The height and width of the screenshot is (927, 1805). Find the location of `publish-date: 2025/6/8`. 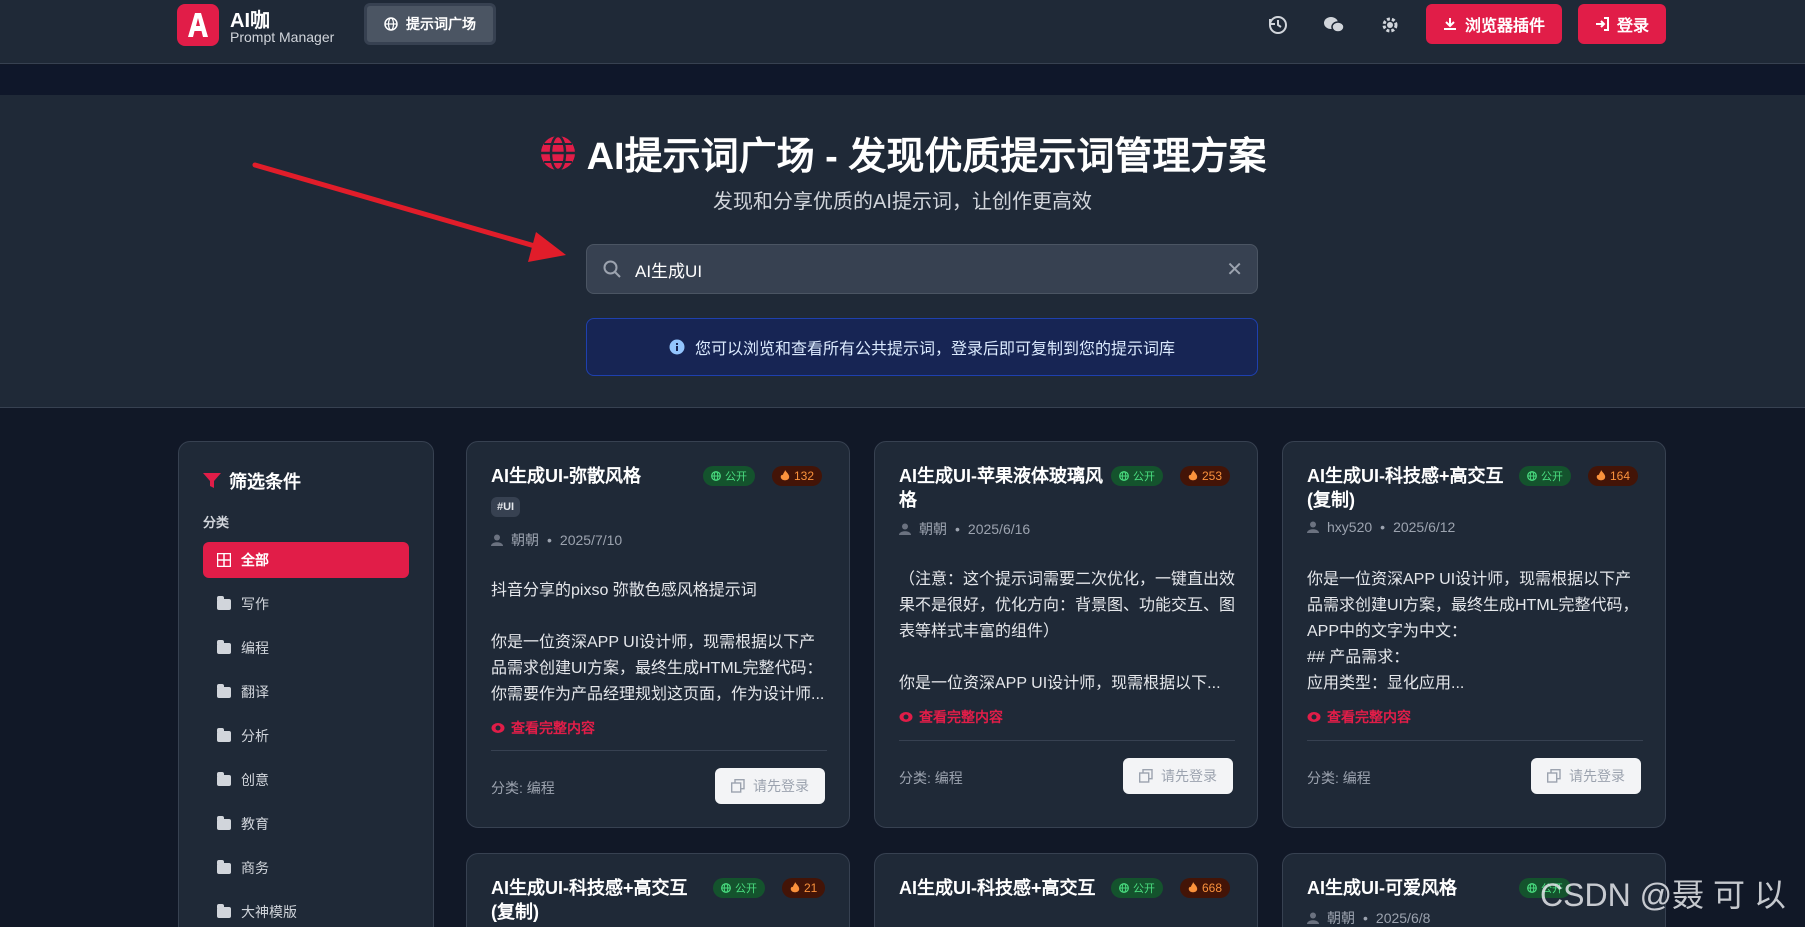

publish-date: 2025/6/8 is located at coordinates (1403, 918).